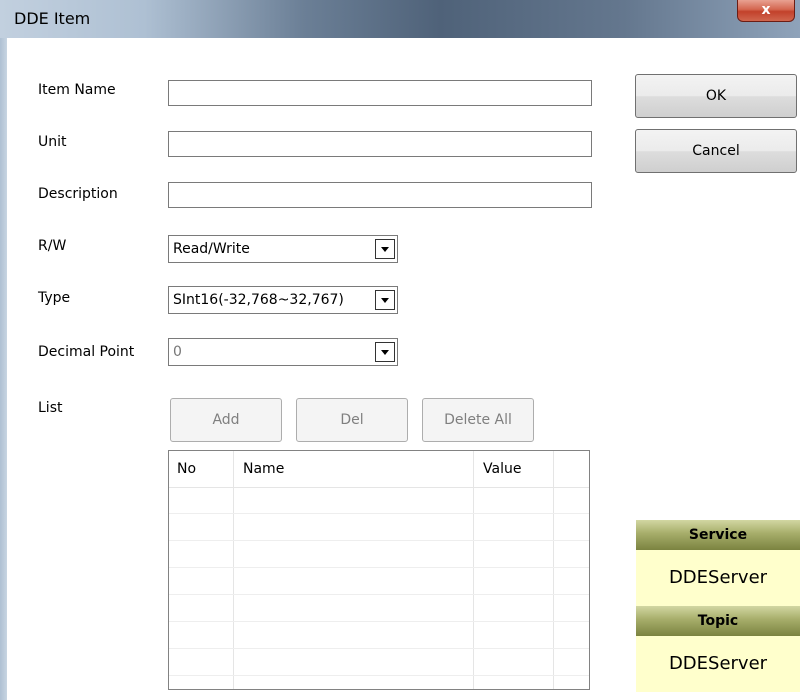 This screenshot has height=700, width=800. Describe the element at coordinates (379, 469) in the screenshot. I see `table-header: No Name Value` at that location.